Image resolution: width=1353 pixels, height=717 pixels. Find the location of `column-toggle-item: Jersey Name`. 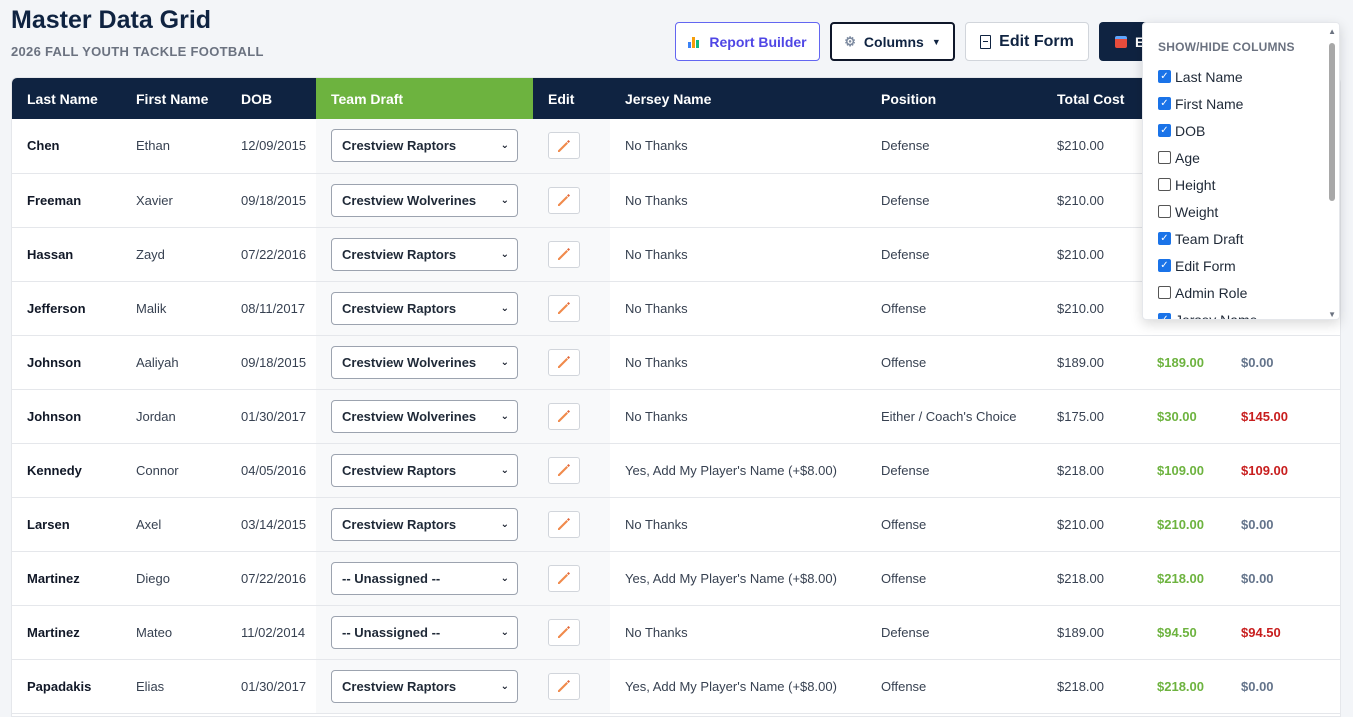

column-toggle-item: Jersey Name is located at coordinates (1243, 312).